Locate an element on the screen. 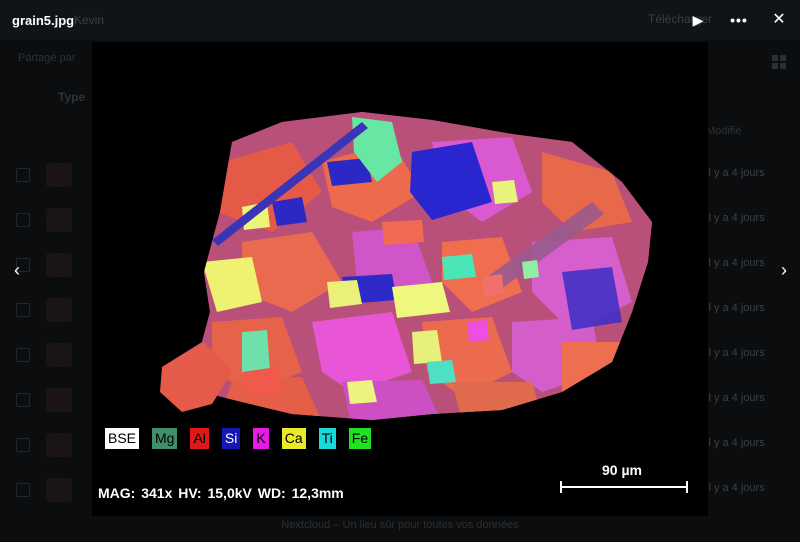 Image resolution: width=800 pixels, height=542 pixels. background-user-name: Kevin is located at coordinates (89, 20).